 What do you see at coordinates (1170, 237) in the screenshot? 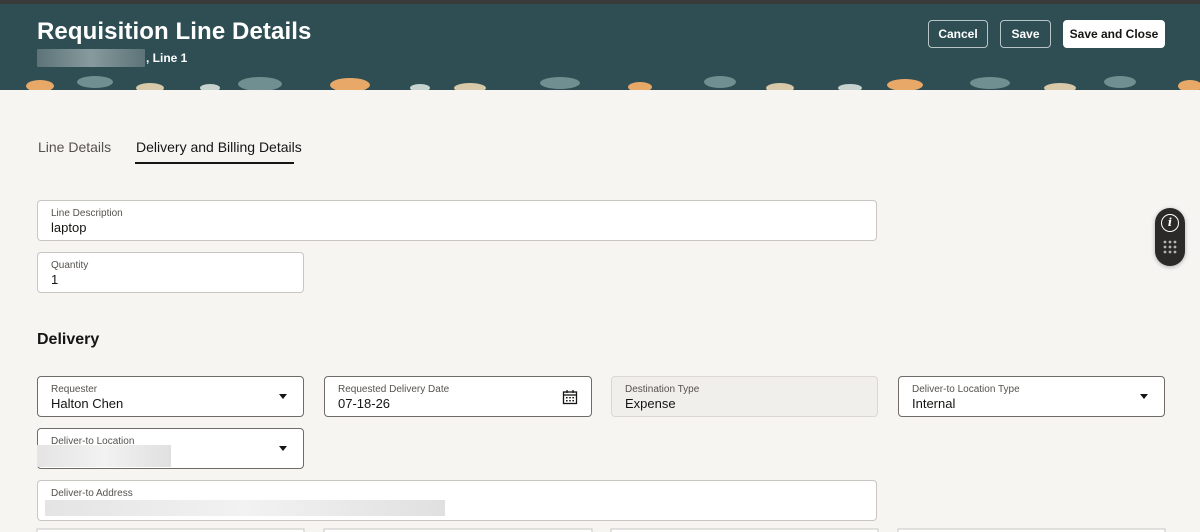
I see `floating-help-widget: i` at bounding box center [1170, 237].